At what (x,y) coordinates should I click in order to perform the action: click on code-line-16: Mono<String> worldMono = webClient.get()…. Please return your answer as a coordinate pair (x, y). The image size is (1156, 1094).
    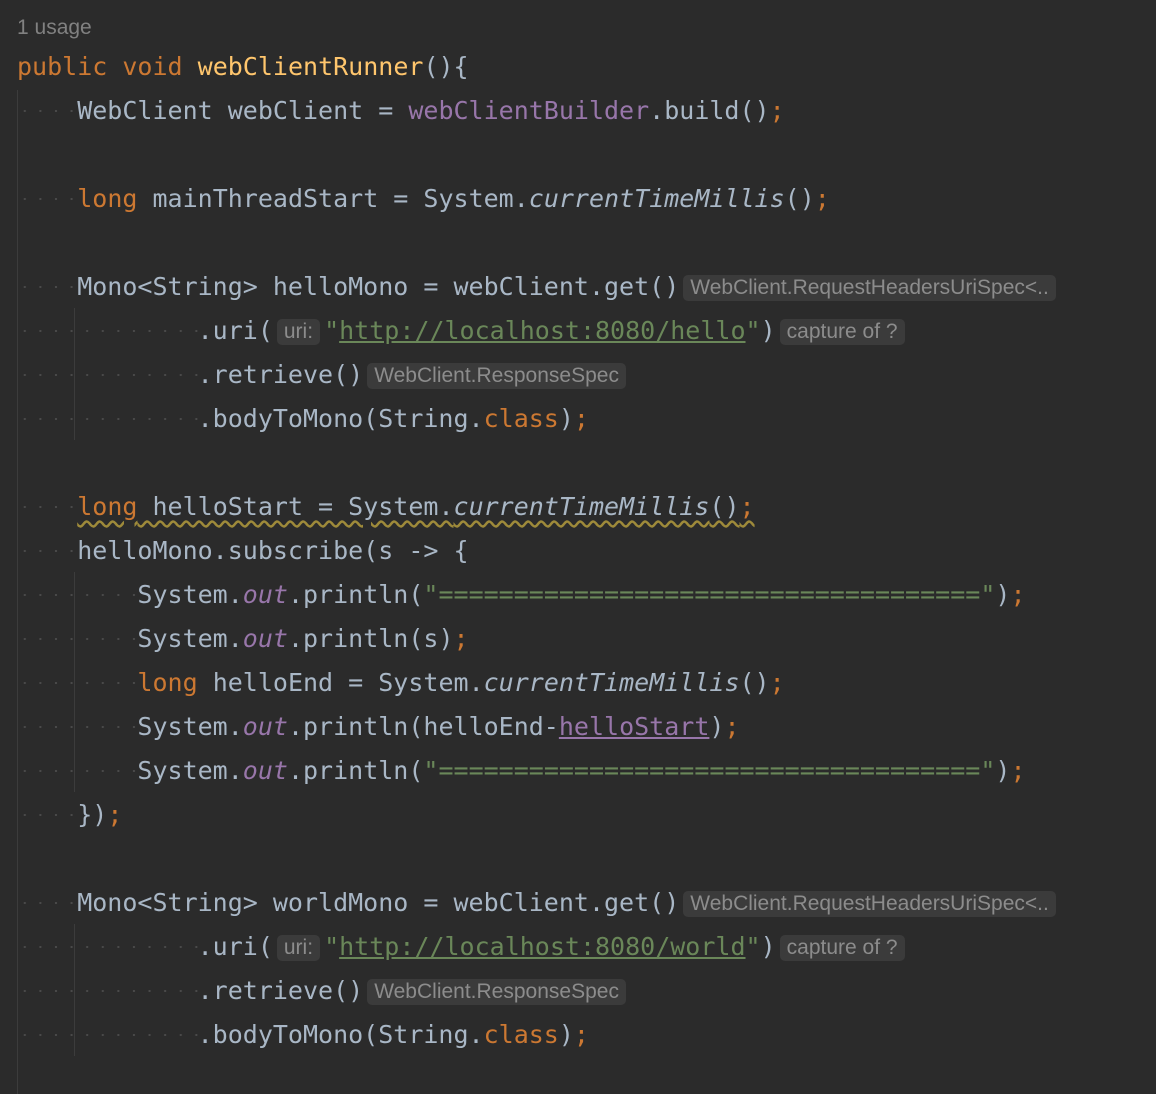
    Looking at the image, I should click on (538, 903).